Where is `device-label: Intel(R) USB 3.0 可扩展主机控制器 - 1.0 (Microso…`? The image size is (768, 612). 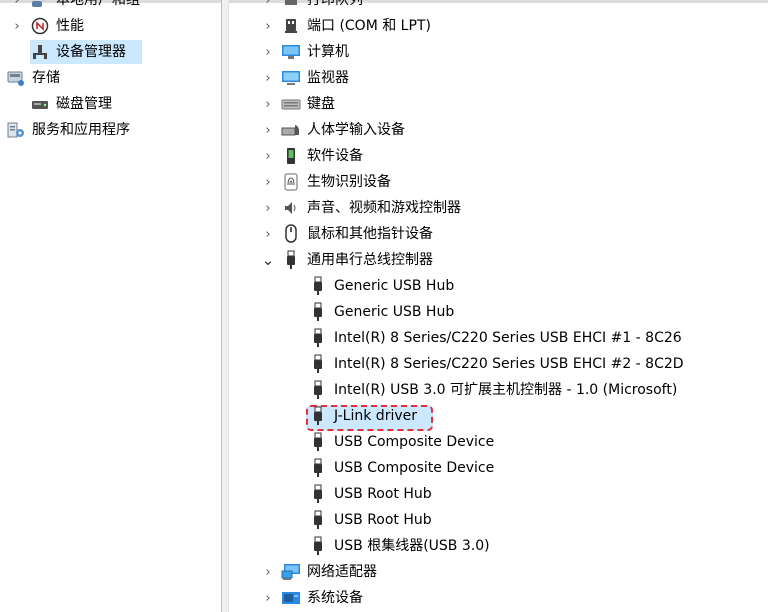 device-label: Intel(R) USB 3.0 可扩展主机控制器 - 1.0 (Microso… is located at coordinates (506, 390).